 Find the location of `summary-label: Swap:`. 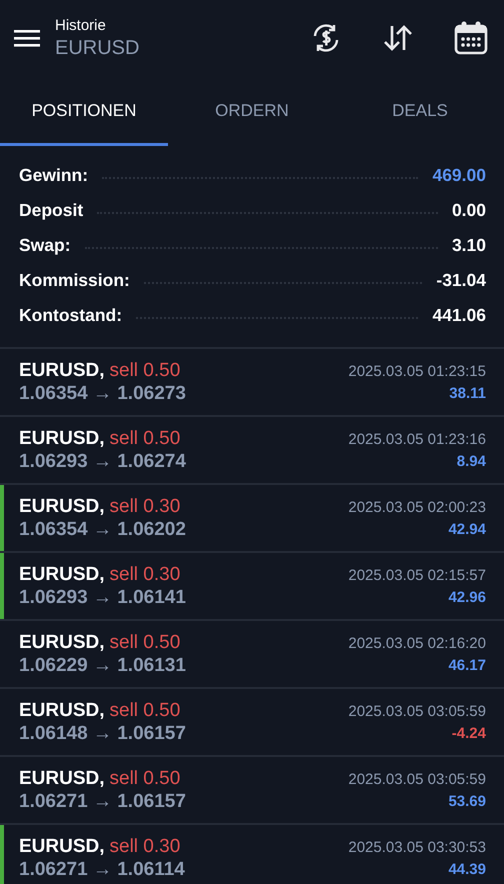

summary-label: Swap: is located at coordinates (45, 245).